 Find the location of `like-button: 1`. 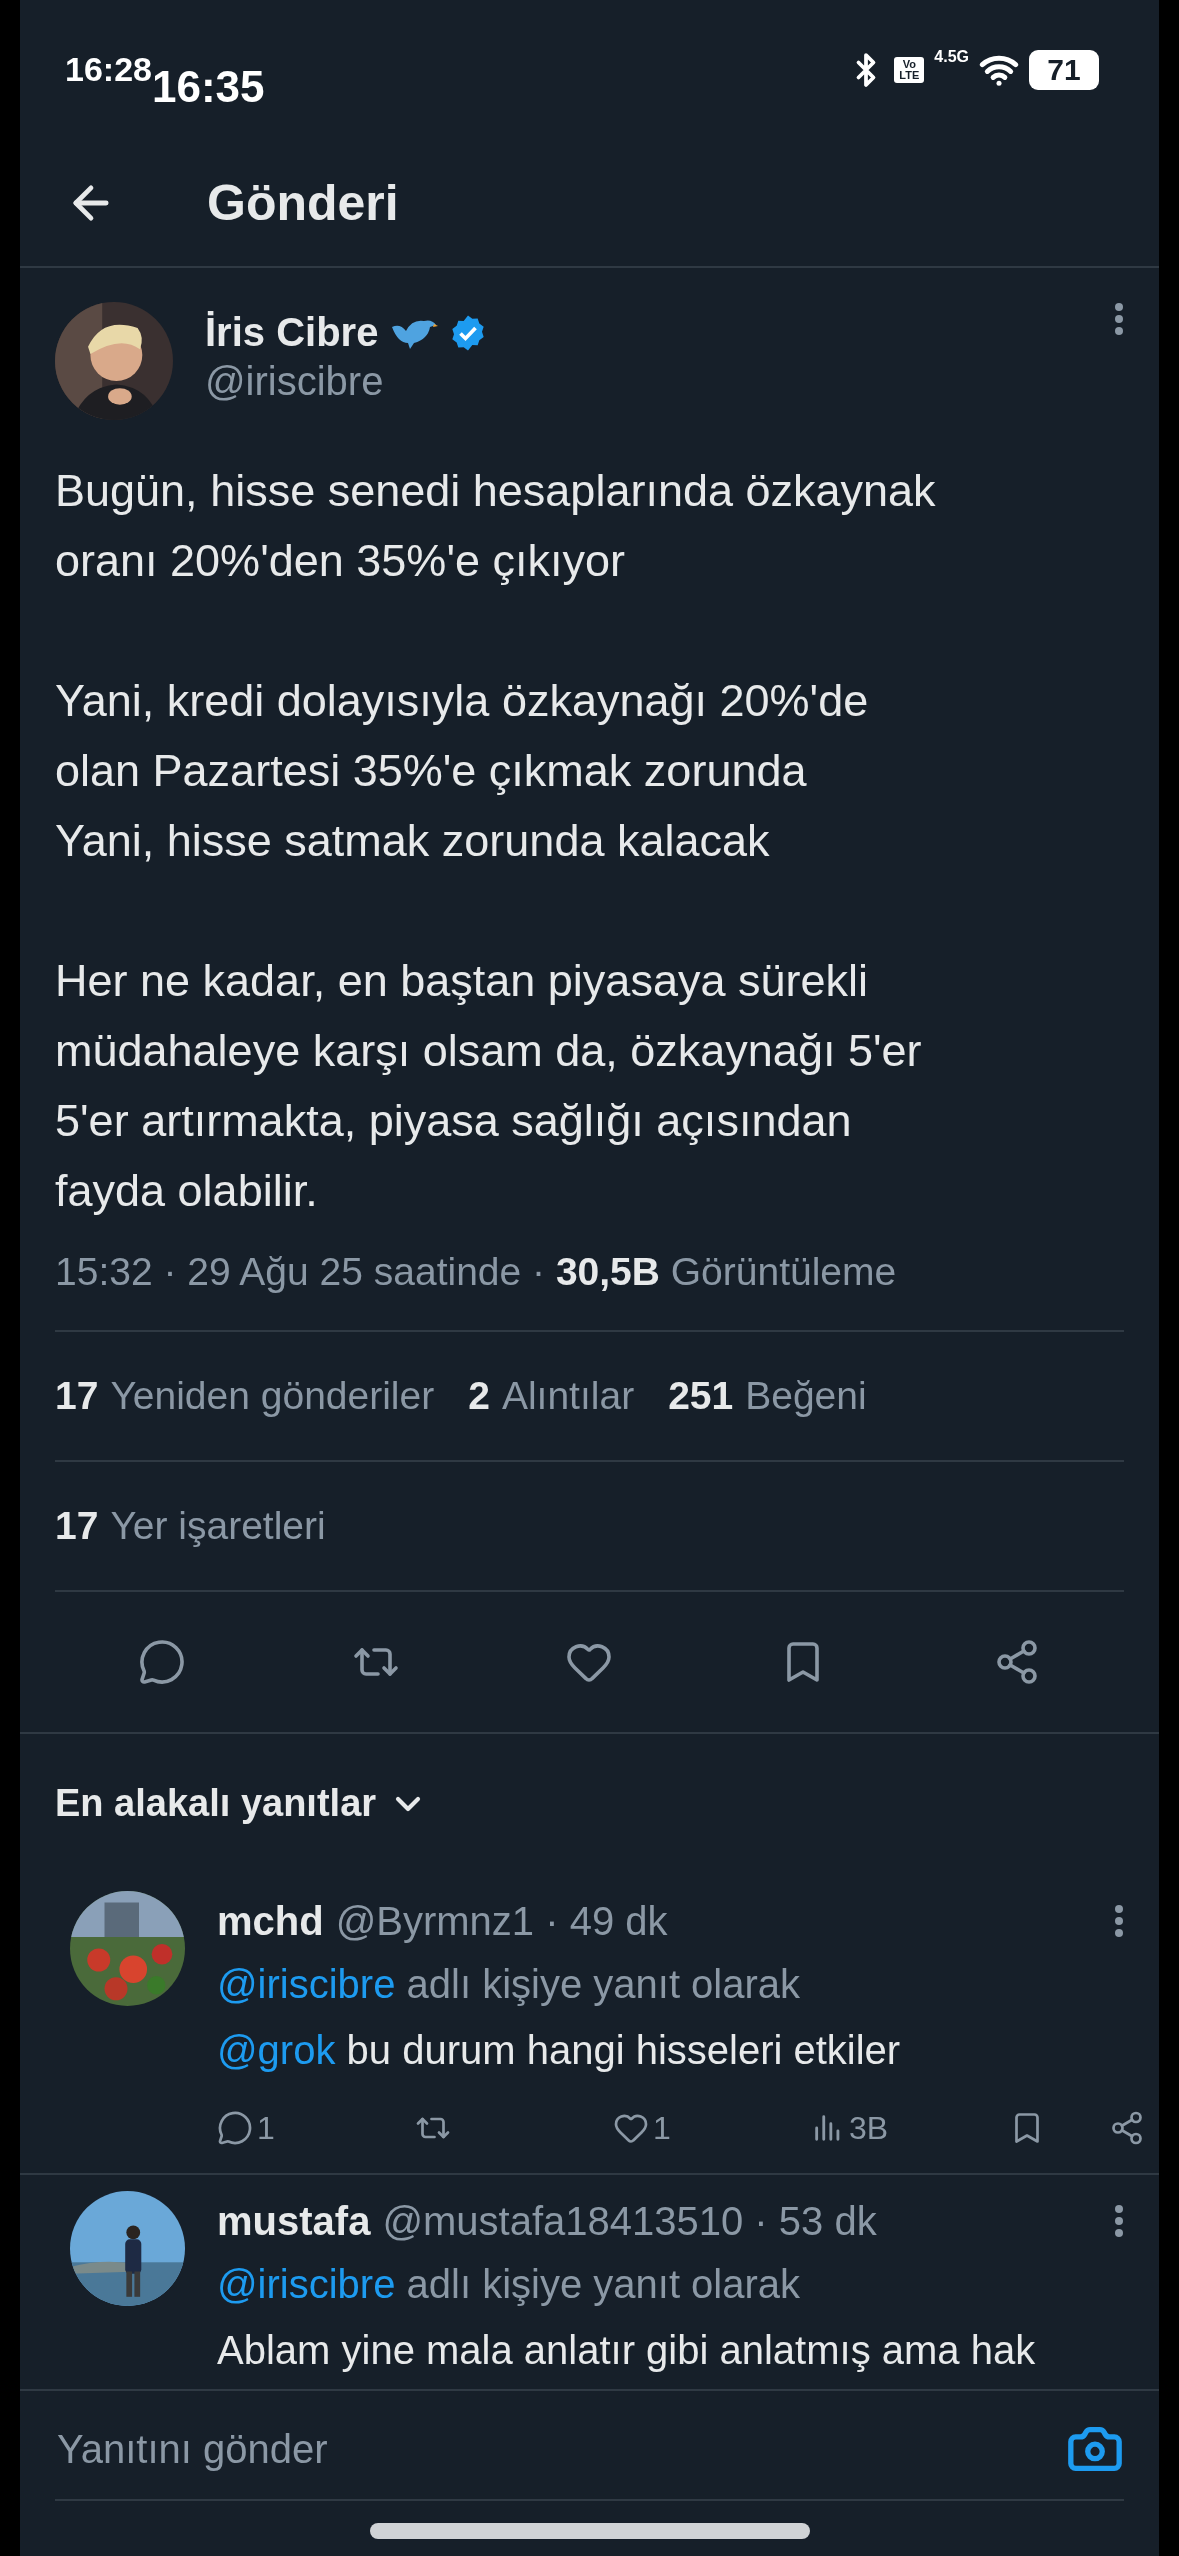

like-button: 1 is located at coordinates (712, 2128).